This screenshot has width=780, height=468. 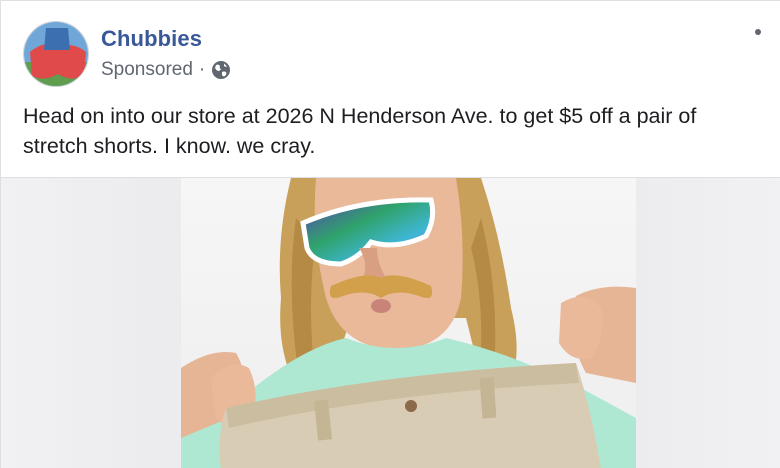 I want to click on page-name-link: Chubbies, so click(x=151, y=39).